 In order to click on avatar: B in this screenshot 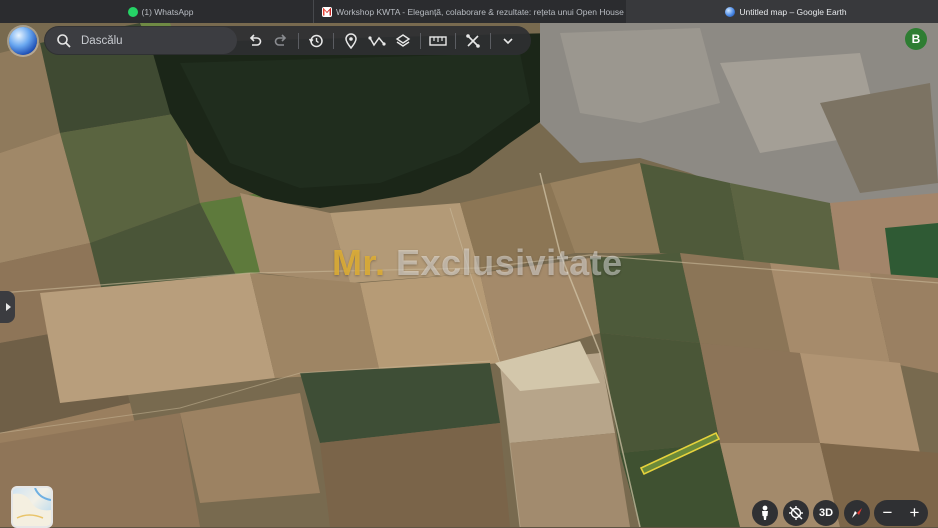, I will do `click(916, 39)`.